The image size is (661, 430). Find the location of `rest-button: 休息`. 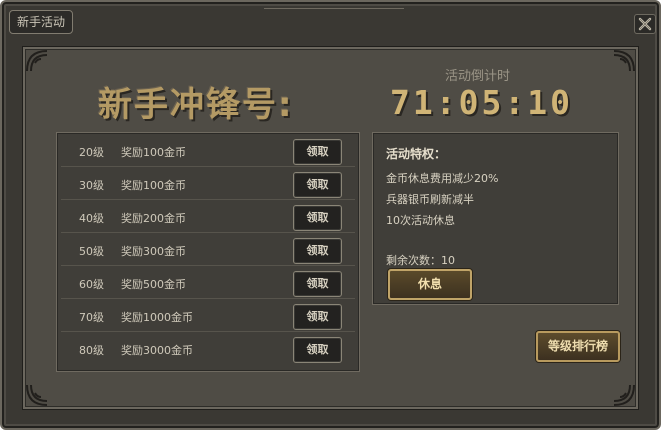

rest-button: 休息 is located at coordinates (430, 284).